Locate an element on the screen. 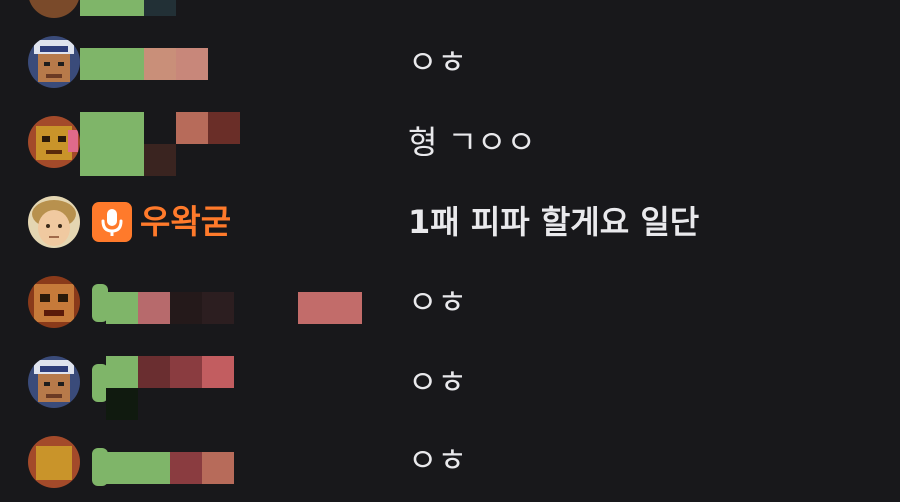  microphone-icon is located at coordinates (112, 222).